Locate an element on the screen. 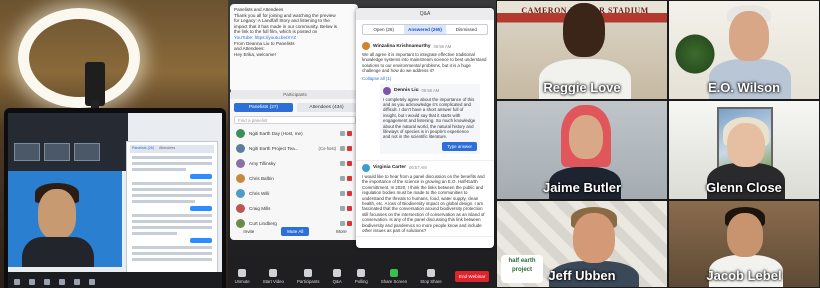 The image size is (820, 288). video-tile: E.O. Wilson is located at coordinates (744, 50).